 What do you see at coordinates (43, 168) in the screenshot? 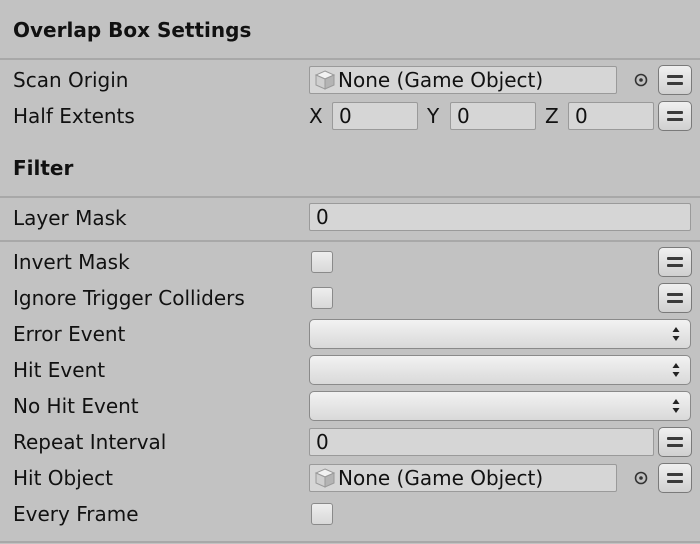
I see `section-title-filter: Filter` at bounding box center [43, 168].